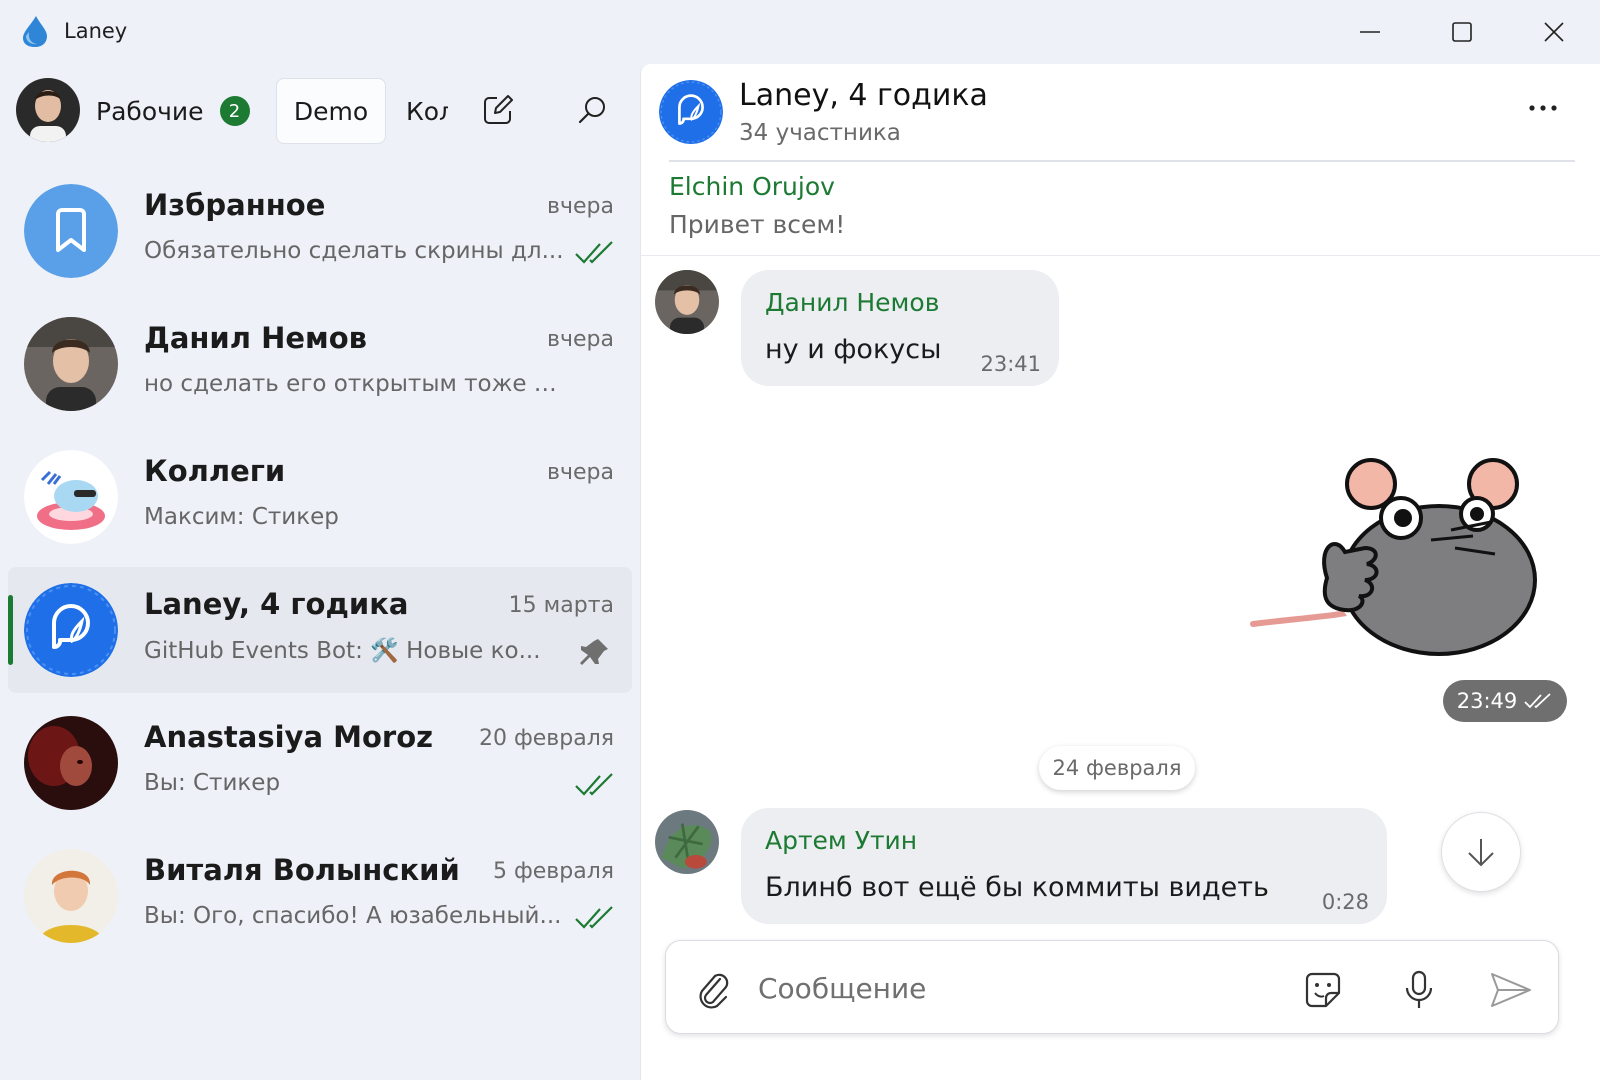  I want to click on title-bar: Laney, so click(800, 32).